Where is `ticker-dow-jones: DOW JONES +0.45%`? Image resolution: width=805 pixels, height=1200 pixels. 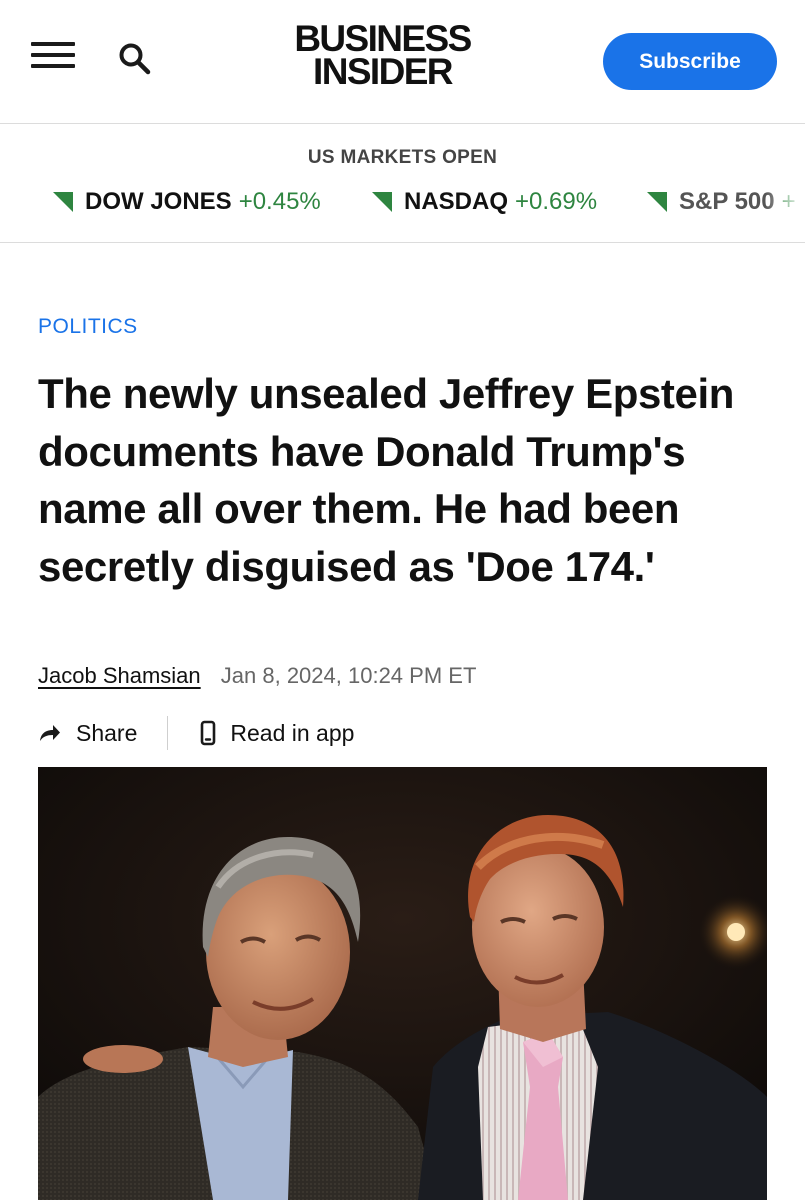
ticker-dow-jones: DOW JONES +0.45% is located at coordinates (187, 202).